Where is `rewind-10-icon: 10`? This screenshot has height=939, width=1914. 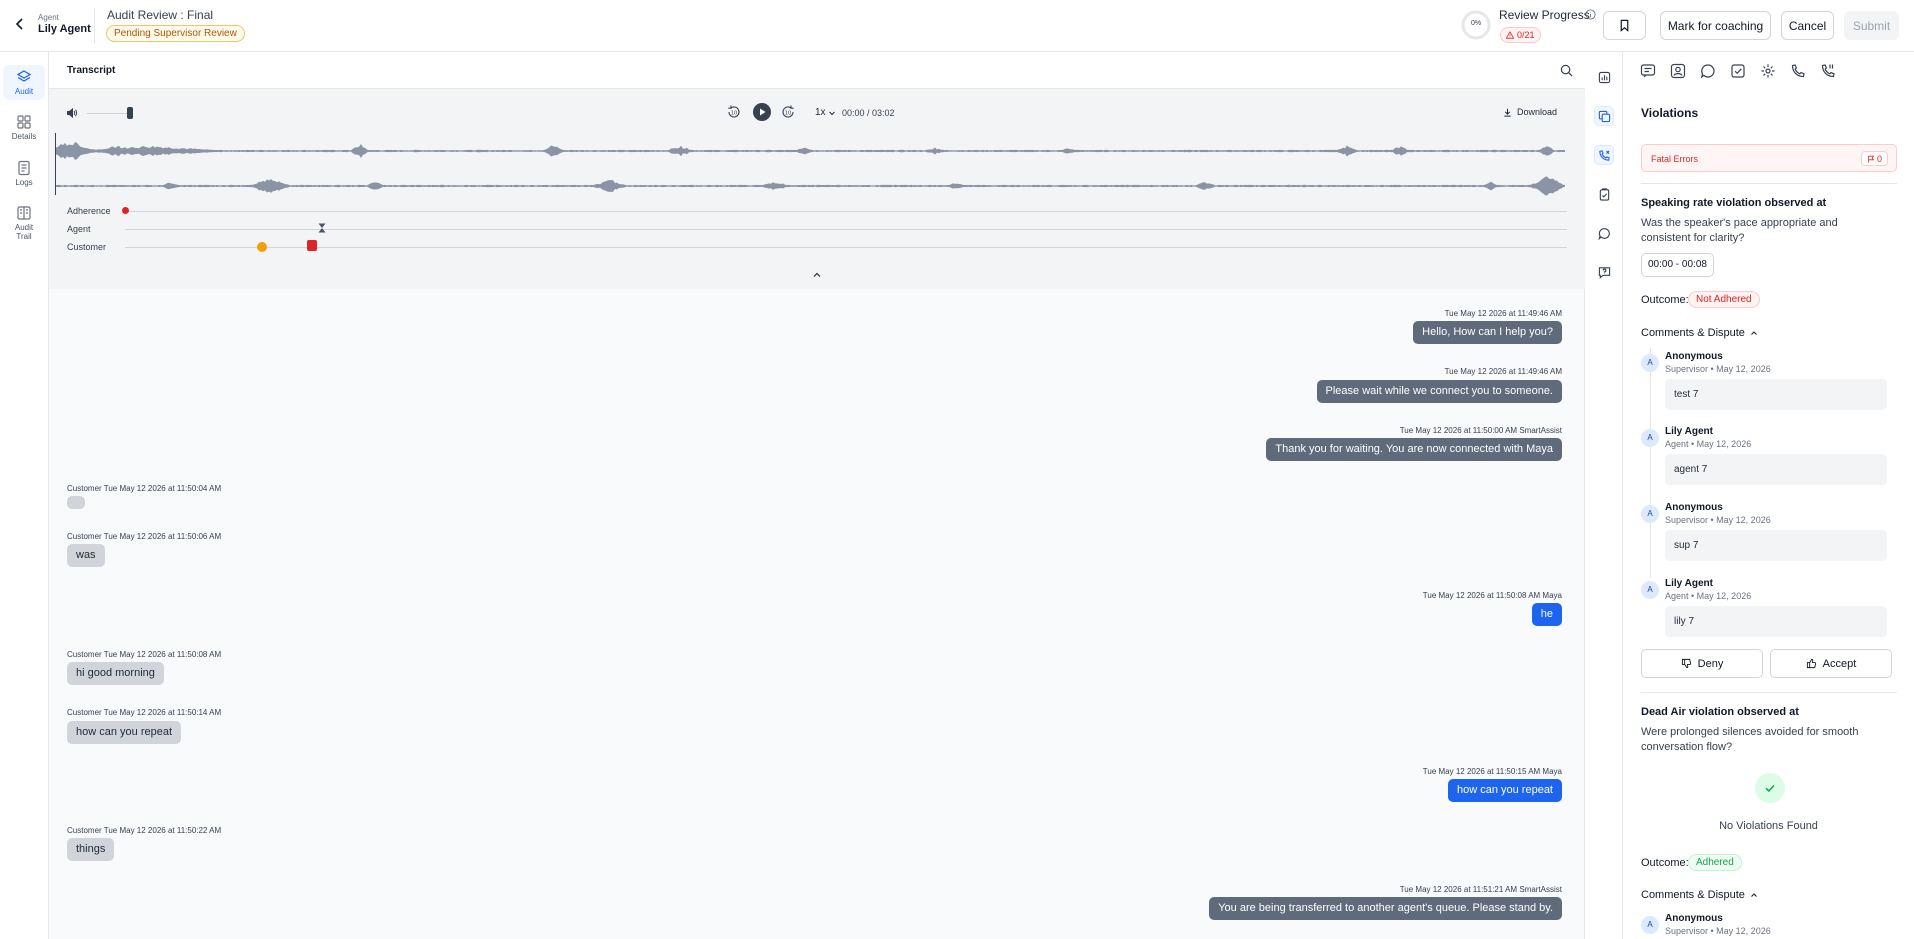 rewind-10-icon: 10 is located at coordinates (734, 112).